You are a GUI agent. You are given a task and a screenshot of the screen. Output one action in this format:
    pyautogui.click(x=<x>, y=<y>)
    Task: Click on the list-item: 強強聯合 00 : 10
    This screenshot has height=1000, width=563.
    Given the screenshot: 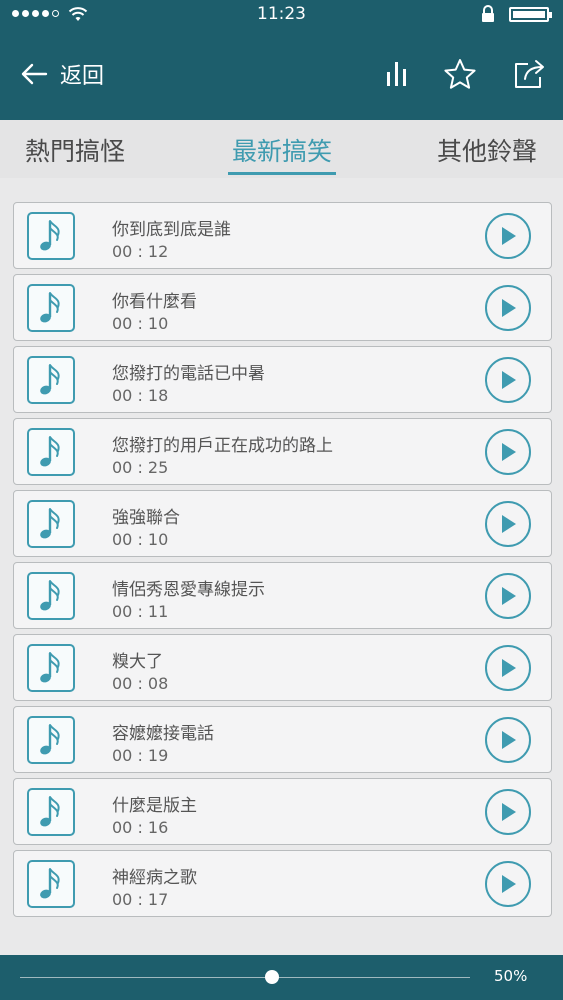 What is the action you would take?
    pyautogui.click(x=282, y=523)
    